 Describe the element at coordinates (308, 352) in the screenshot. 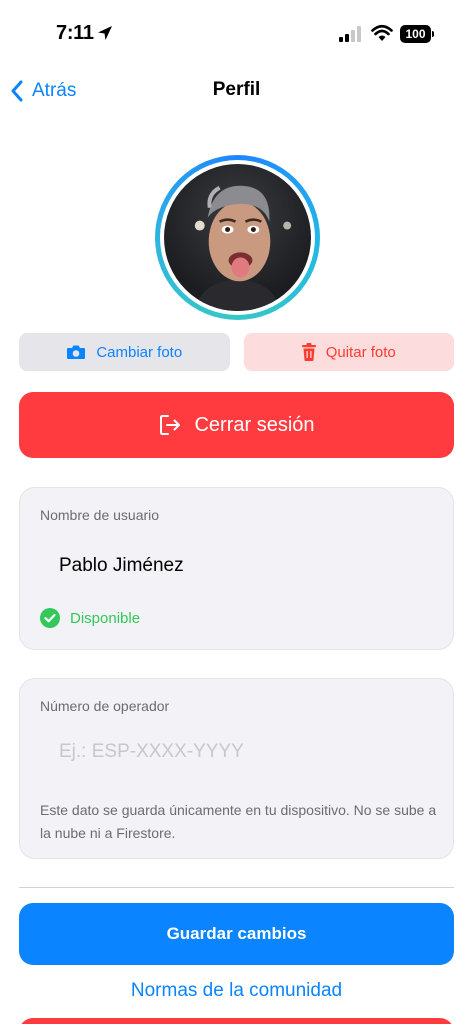

I see `trash-icon` at that location.